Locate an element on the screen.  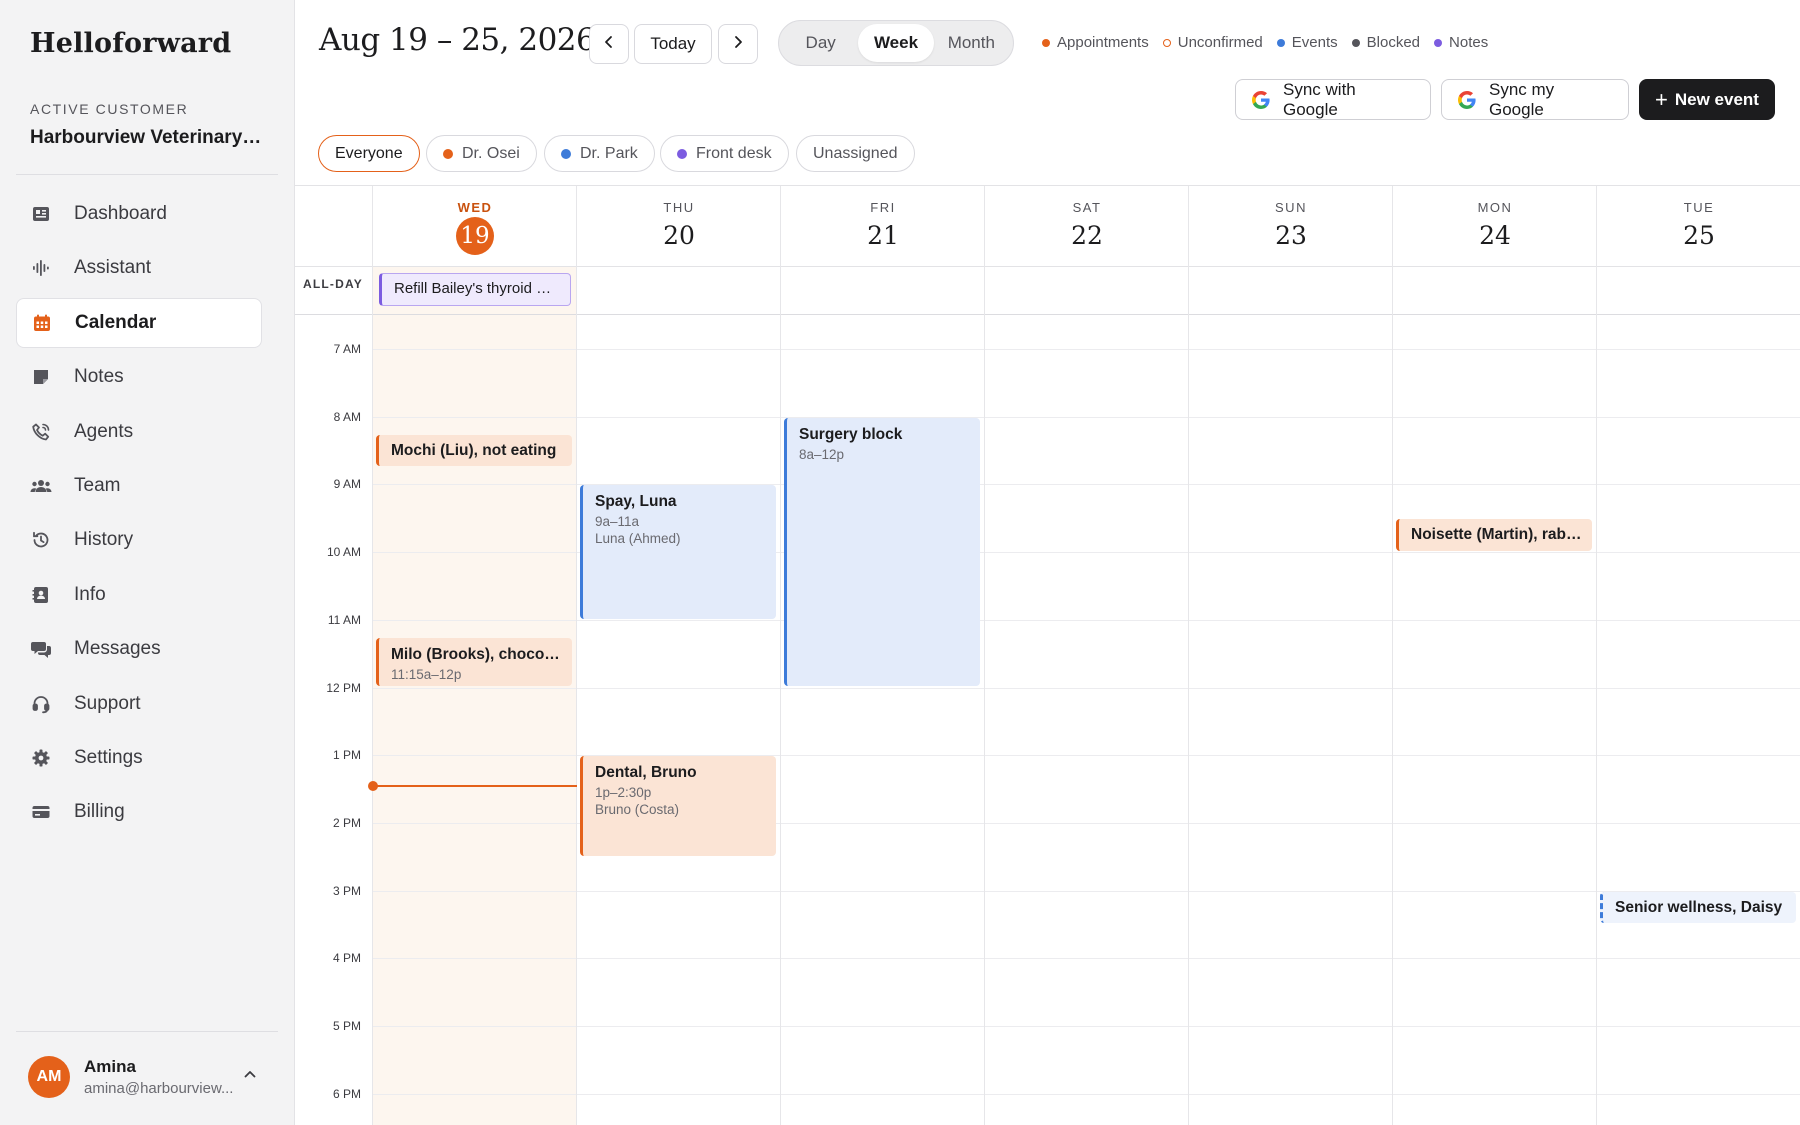
sidebar-item-assistant: Assistant is located at coordinates (139, 268).